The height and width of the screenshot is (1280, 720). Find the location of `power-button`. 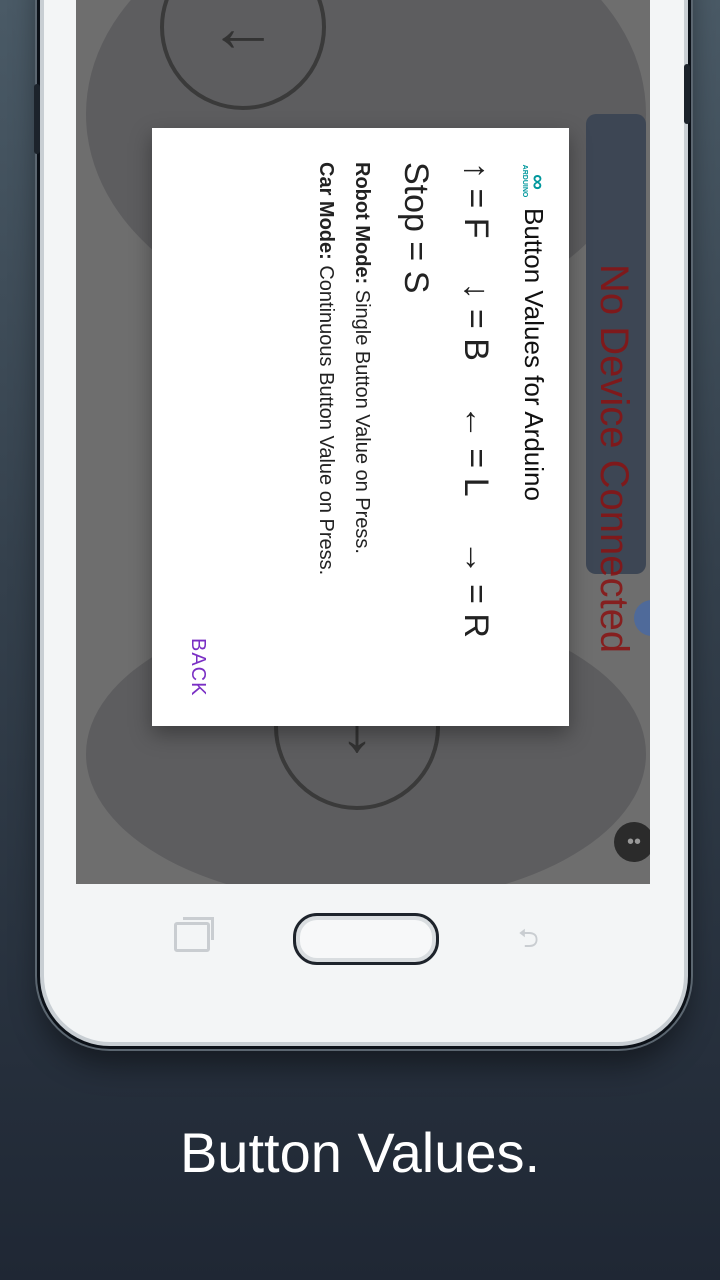

power-button is located at coordinates (687, 94).